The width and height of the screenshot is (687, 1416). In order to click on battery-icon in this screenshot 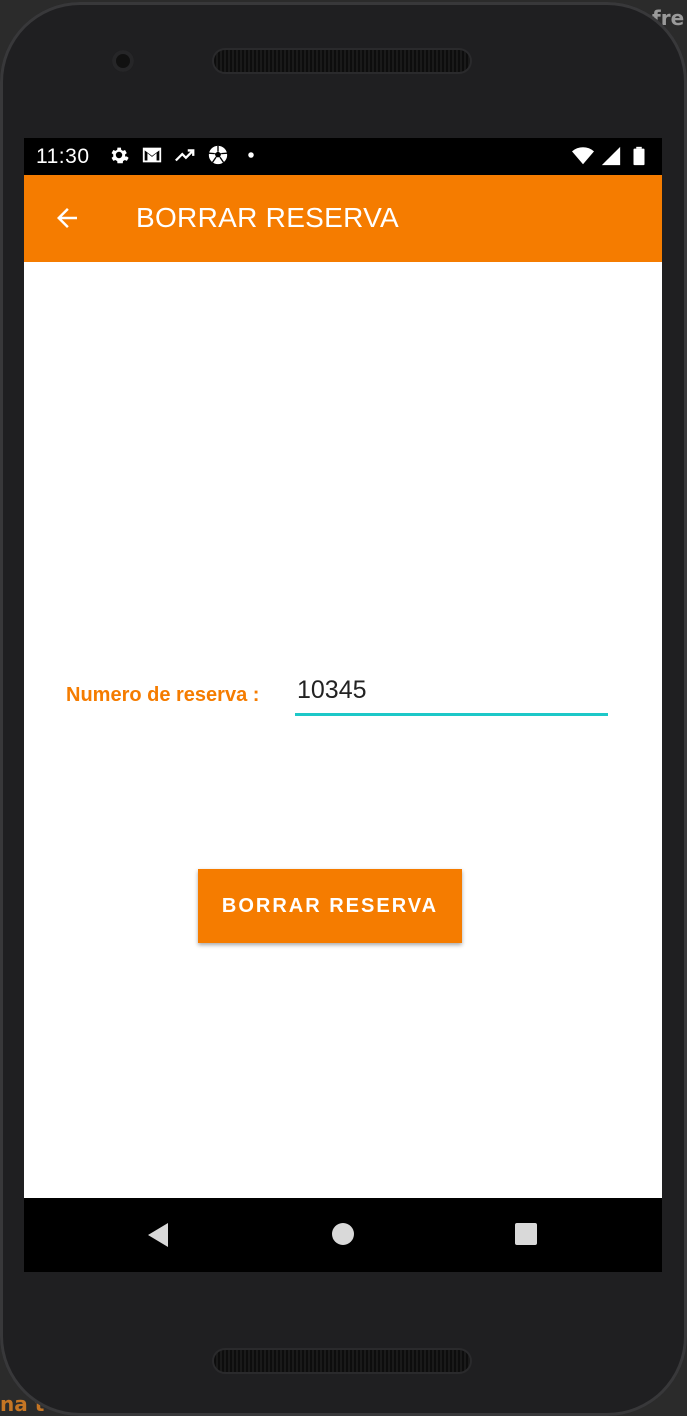, I will do `click(639, 156)`.